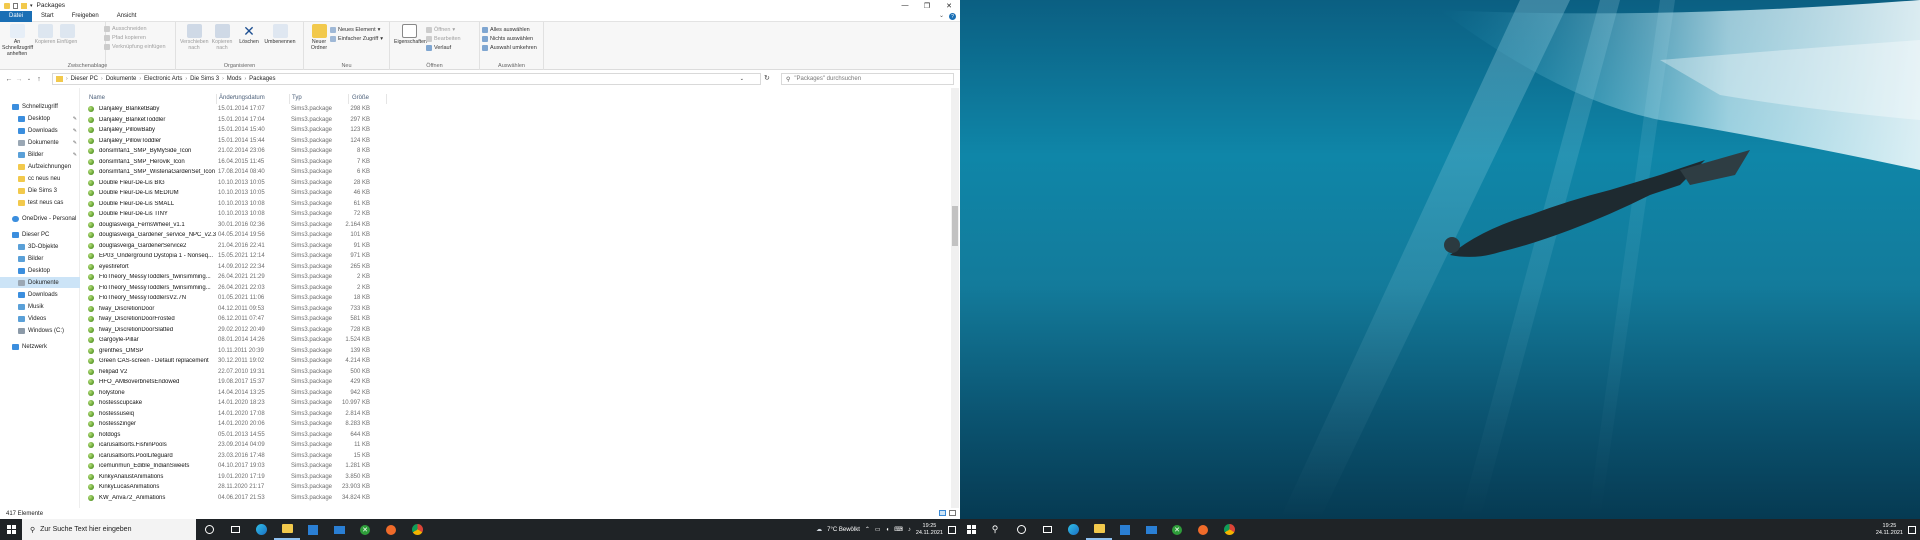 The image size is (1920, 540). I want to click on minimize-button: —, so click(905, 5).